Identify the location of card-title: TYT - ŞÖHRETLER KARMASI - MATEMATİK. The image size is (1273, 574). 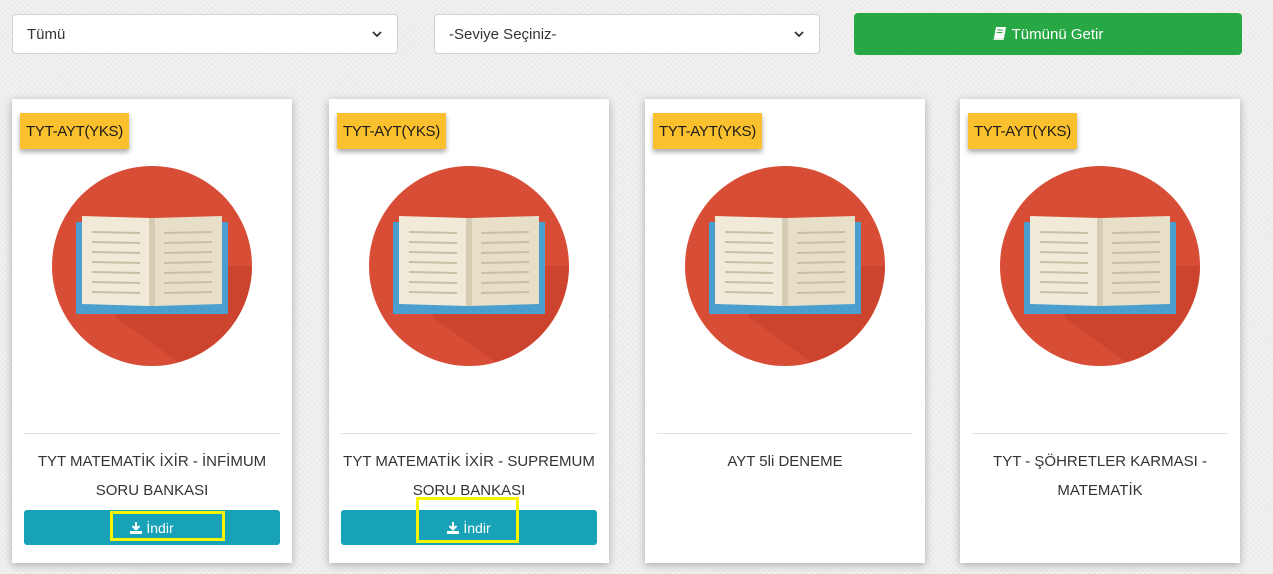
(1100, 476).